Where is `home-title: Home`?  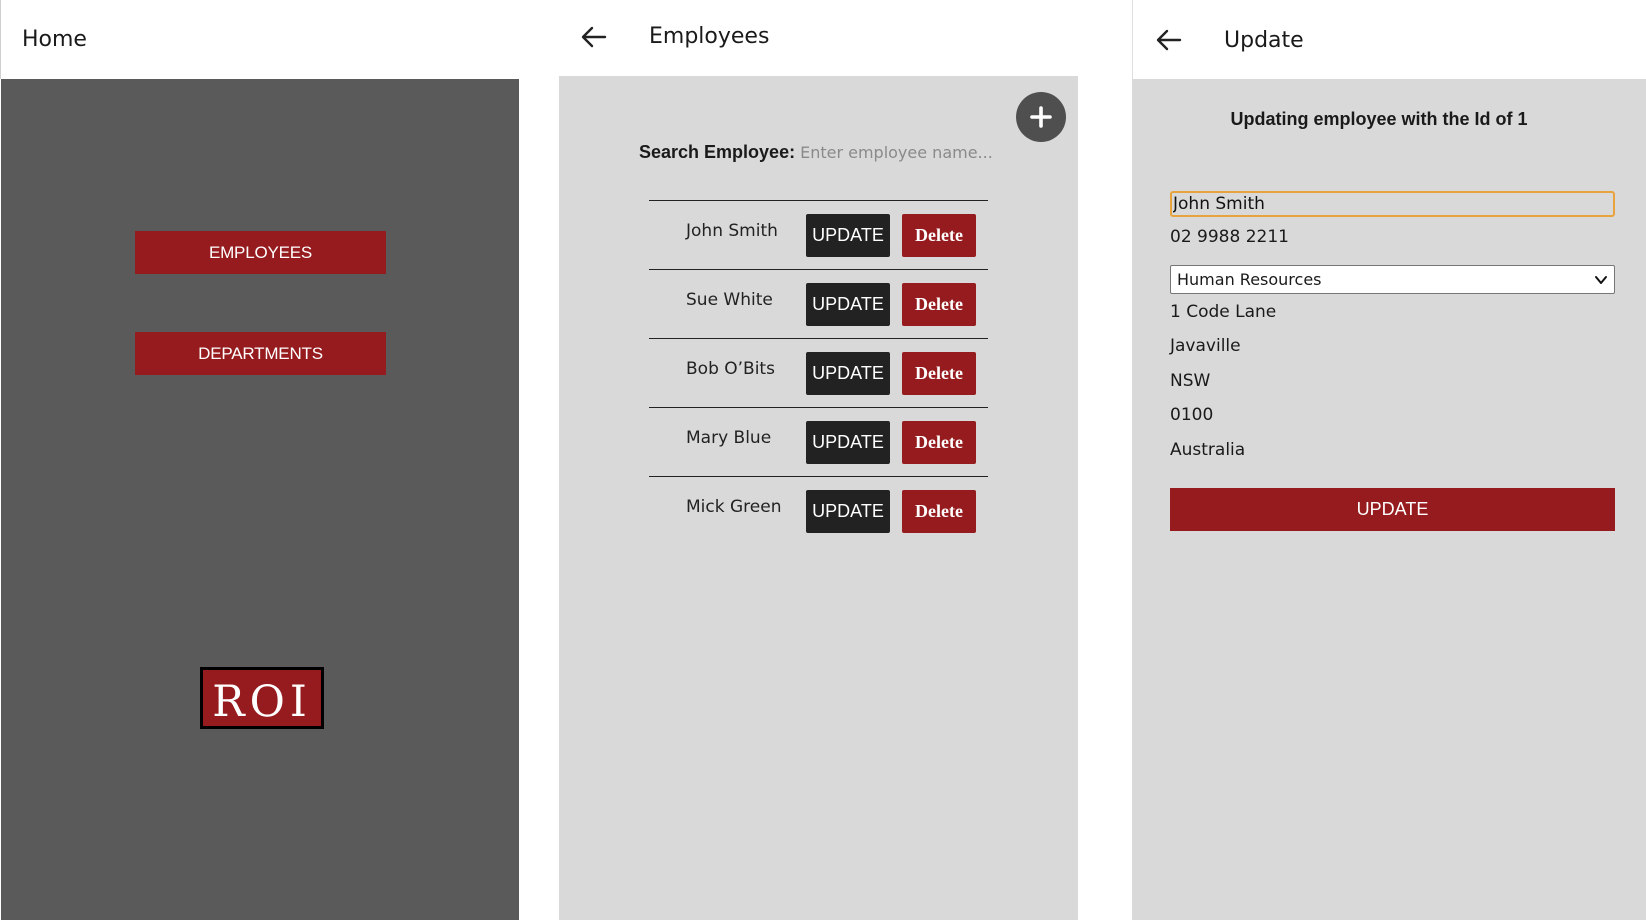 home-title: Home is located at coordinates (54, 39).